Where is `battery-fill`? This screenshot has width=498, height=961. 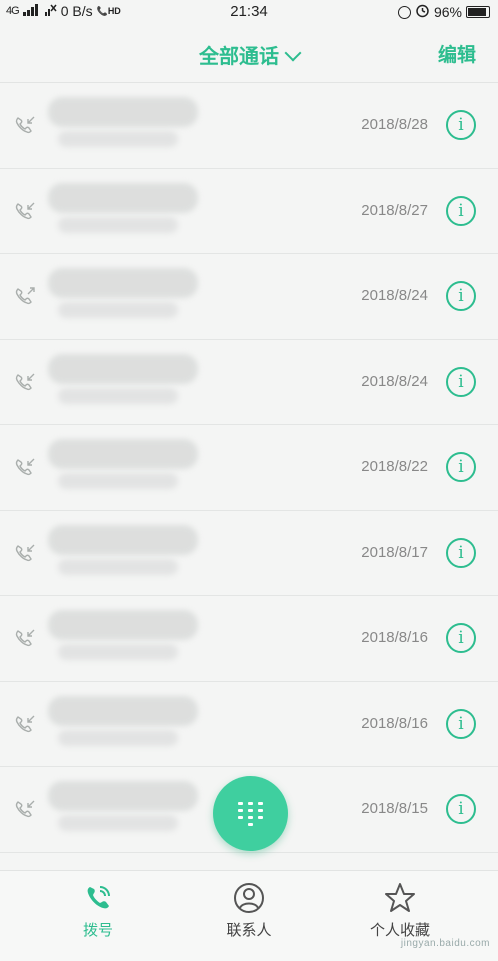
battery-fill is located at coordinates (477, 12).